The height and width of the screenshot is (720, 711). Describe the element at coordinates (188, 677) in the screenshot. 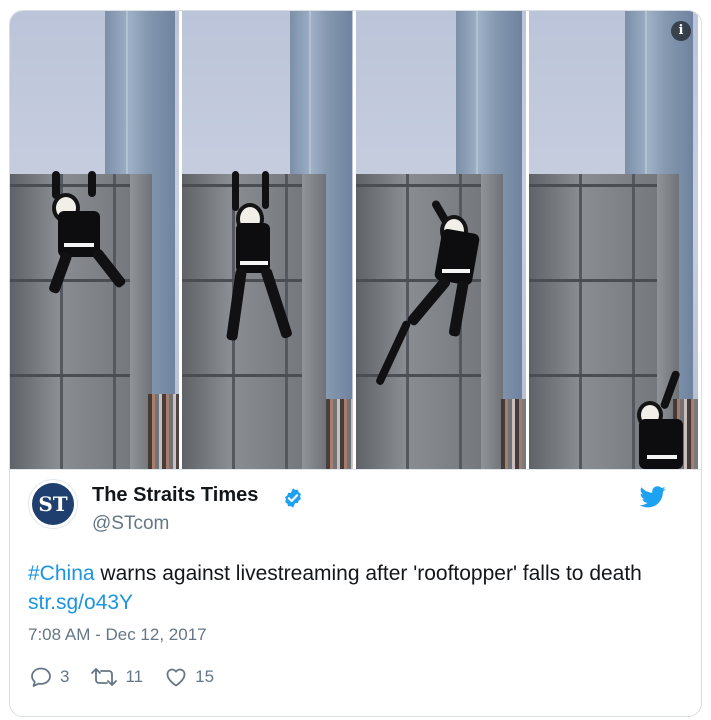

I see `like-button: 15` at that location.